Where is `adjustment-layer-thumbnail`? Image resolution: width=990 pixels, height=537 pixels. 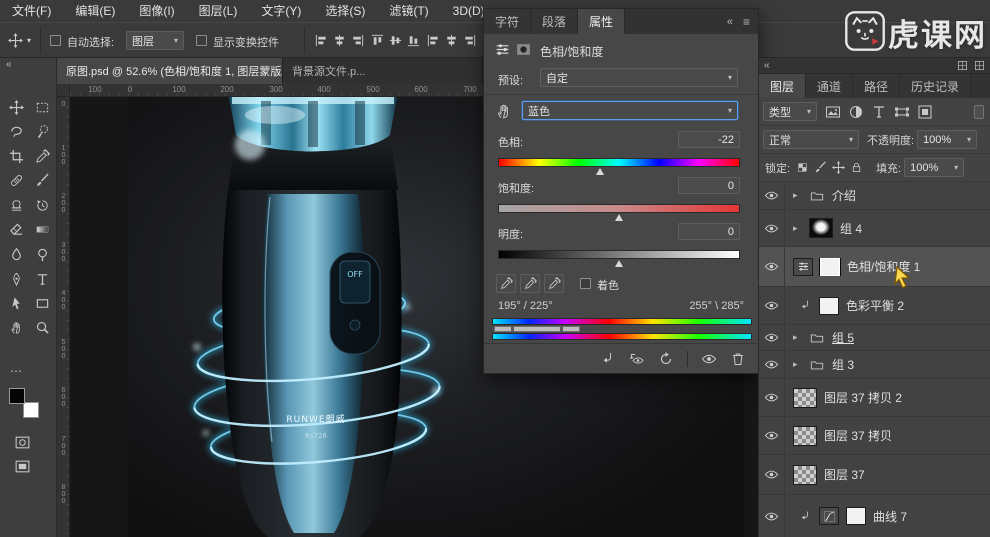
adjustment-layer-thumbnail is located at coordinates (803, 266).